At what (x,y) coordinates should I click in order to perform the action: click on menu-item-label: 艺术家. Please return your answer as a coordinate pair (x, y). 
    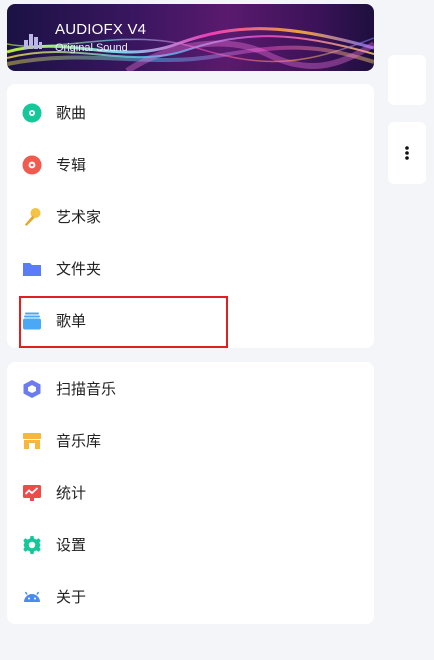
    Looking at the image, I should click on (79, 217).